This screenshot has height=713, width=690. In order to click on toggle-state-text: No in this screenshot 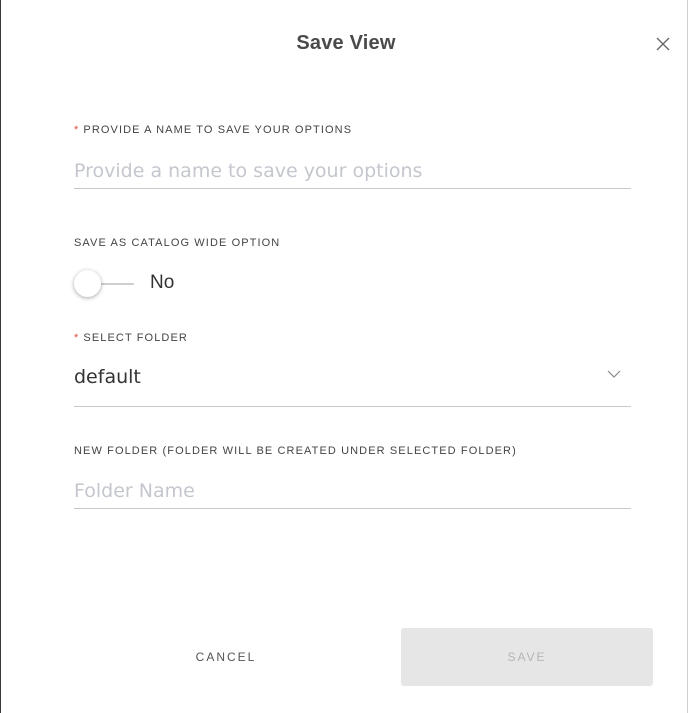, I will do `click(162, 282)`.